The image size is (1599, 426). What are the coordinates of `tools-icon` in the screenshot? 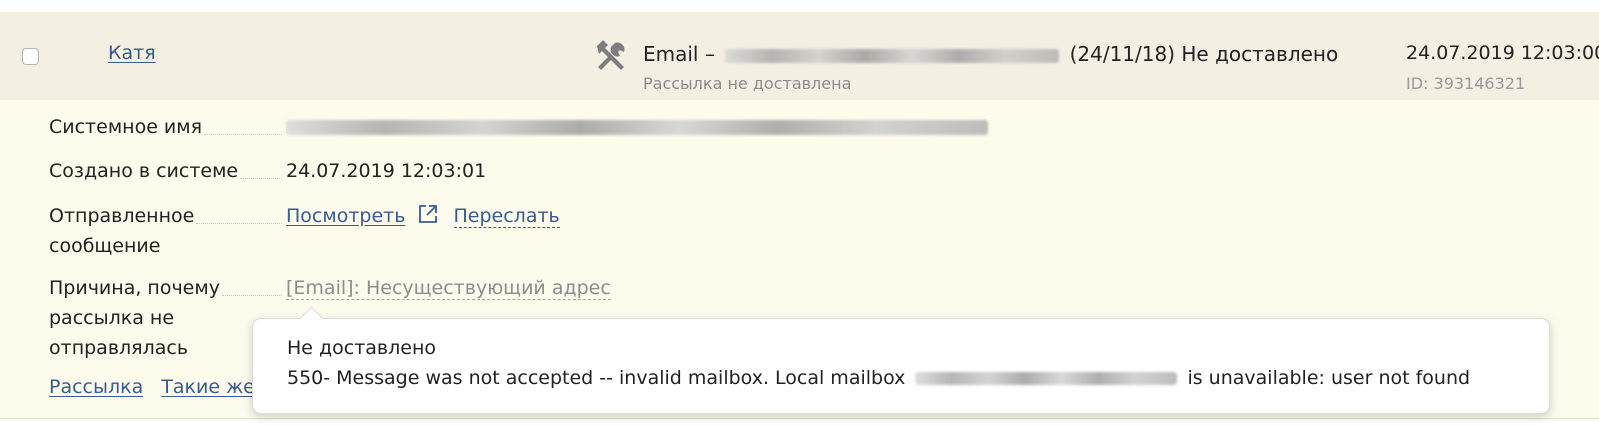 It's located at (611, 55).